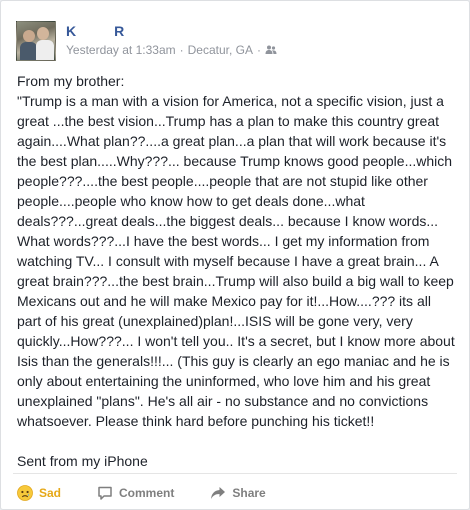  Describe the element at coordinates (147, 493) in the screenshot. I see `comment-label: Comment` at that location.